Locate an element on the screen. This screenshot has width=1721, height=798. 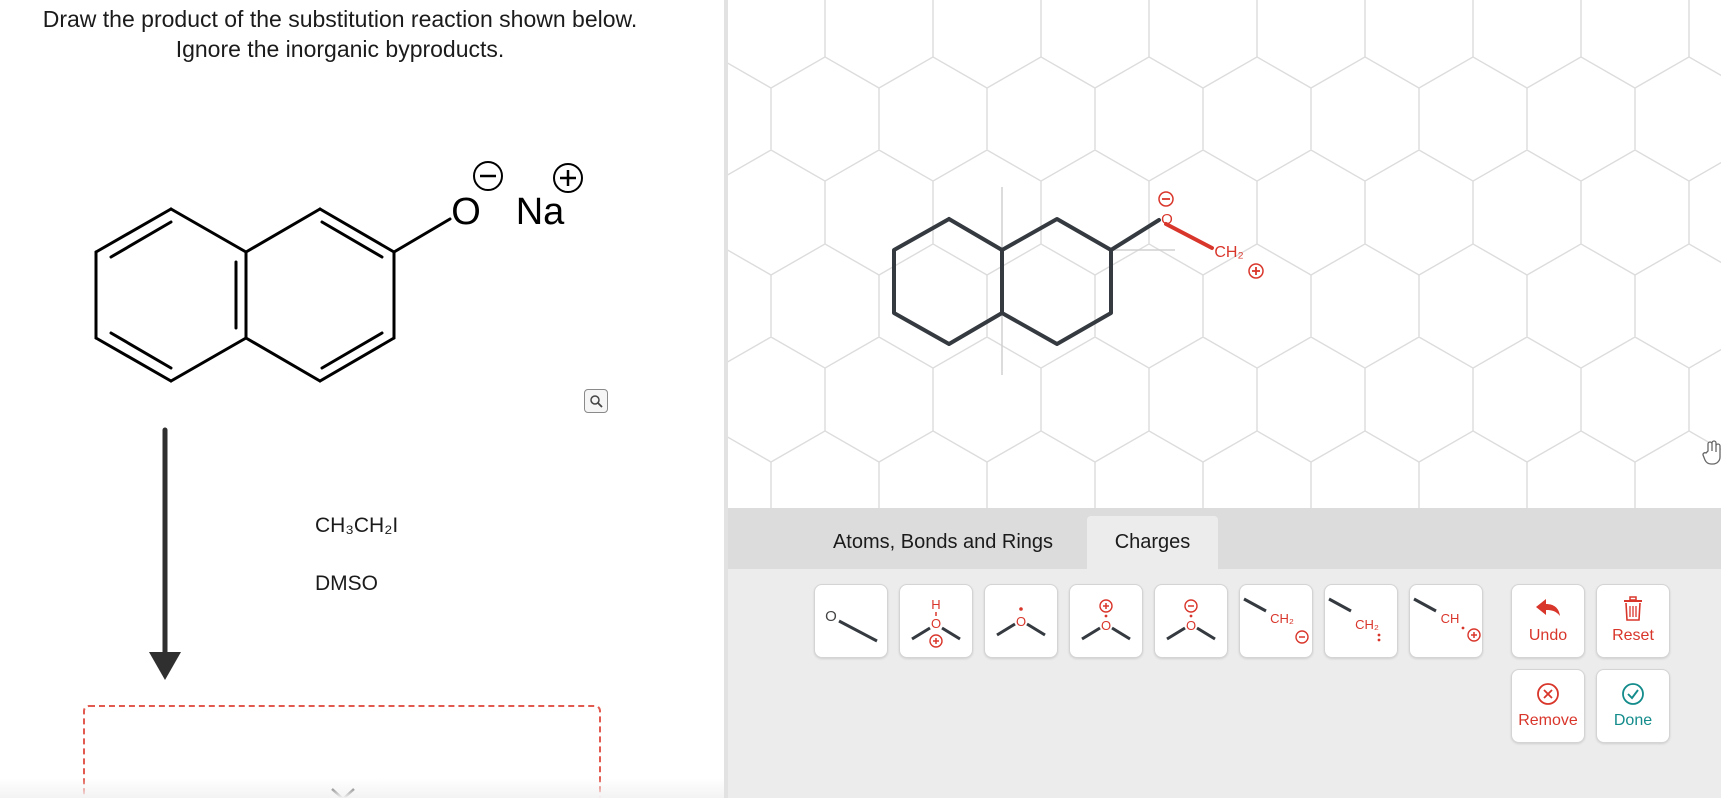
hydroxy-oxonium-icon: H O is located at coordinates (936, 622).